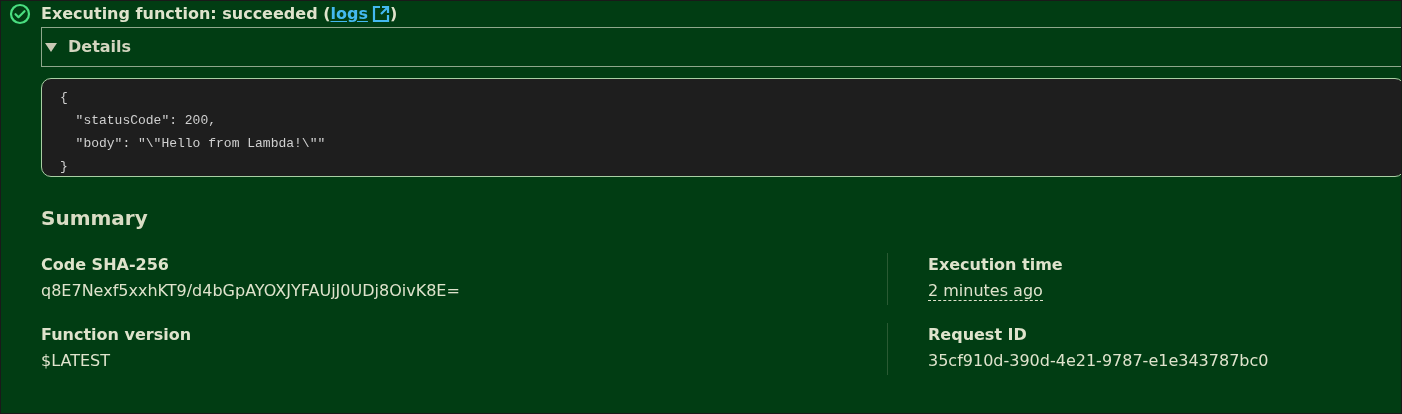 The image size is (1402, 414). I want to click on field-value: $LATEST, so click(76, 361).